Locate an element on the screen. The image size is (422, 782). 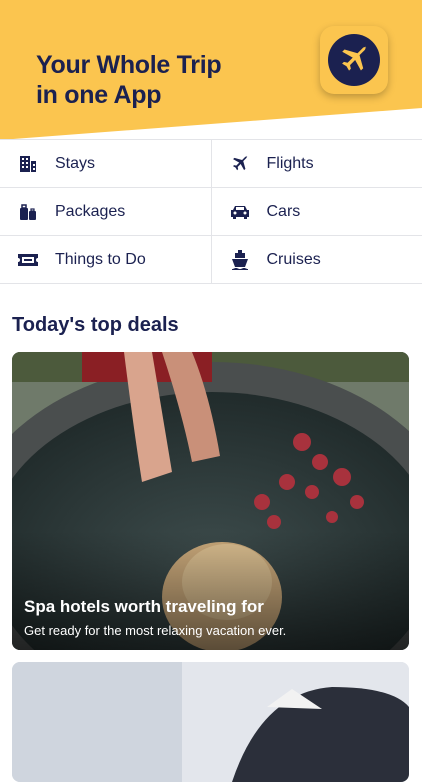
section-title: Today's top deals is located at coordinates (95, 325).